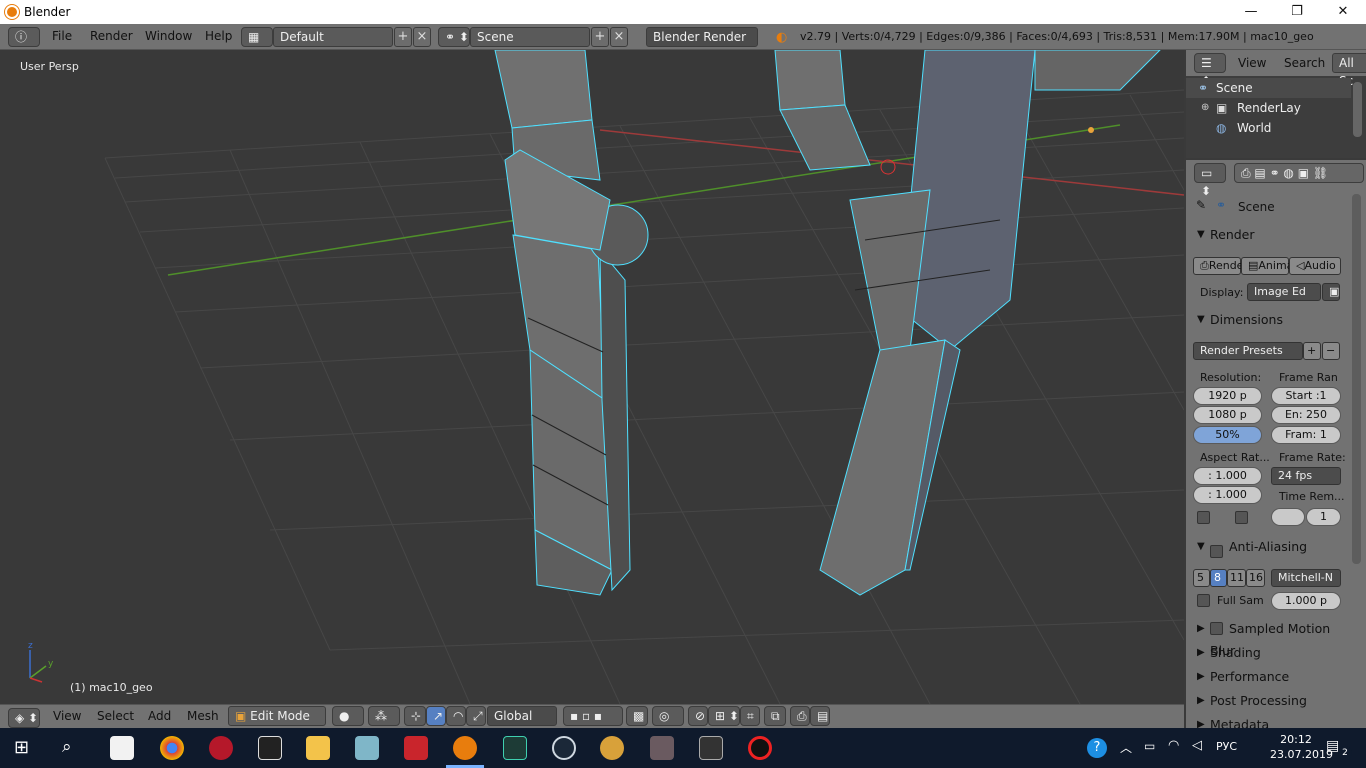  I want to click on language-indicator: РУС, so click(1226, 746).